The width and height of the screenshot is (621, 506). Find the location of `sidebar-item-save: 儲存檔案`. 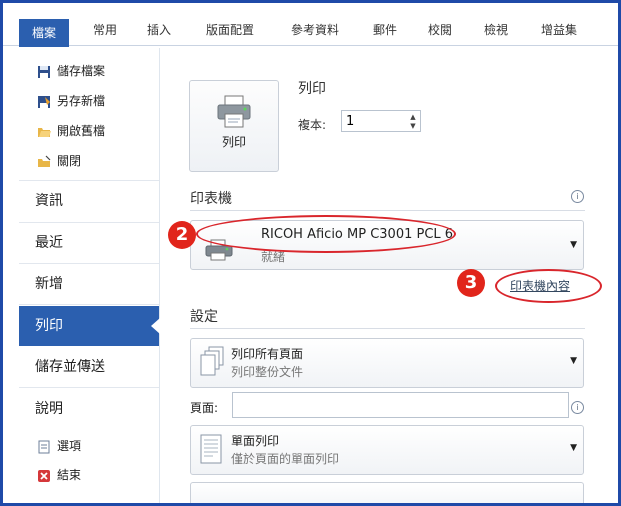

sidebar-item-save: 儲存檔案 is located at coordinates (89, 71).